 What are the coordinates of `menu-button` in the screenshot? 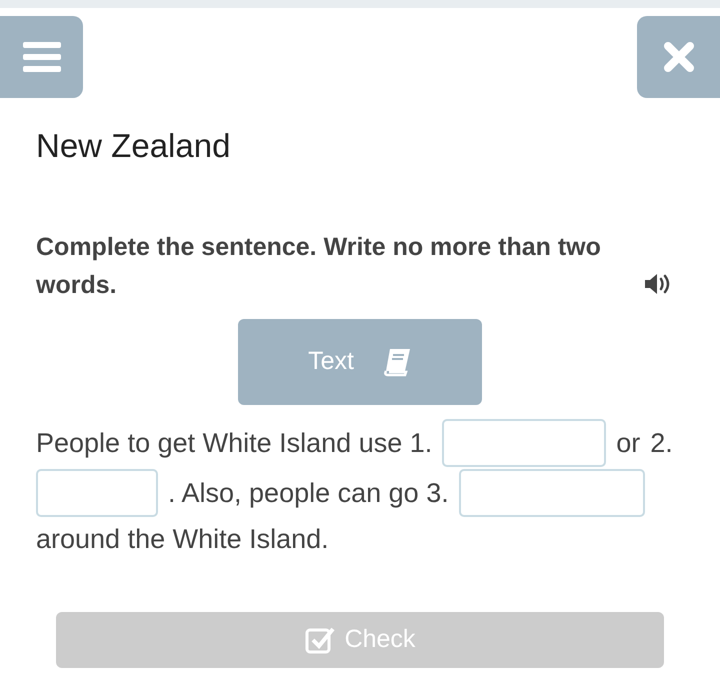 It's located at (41, 57).